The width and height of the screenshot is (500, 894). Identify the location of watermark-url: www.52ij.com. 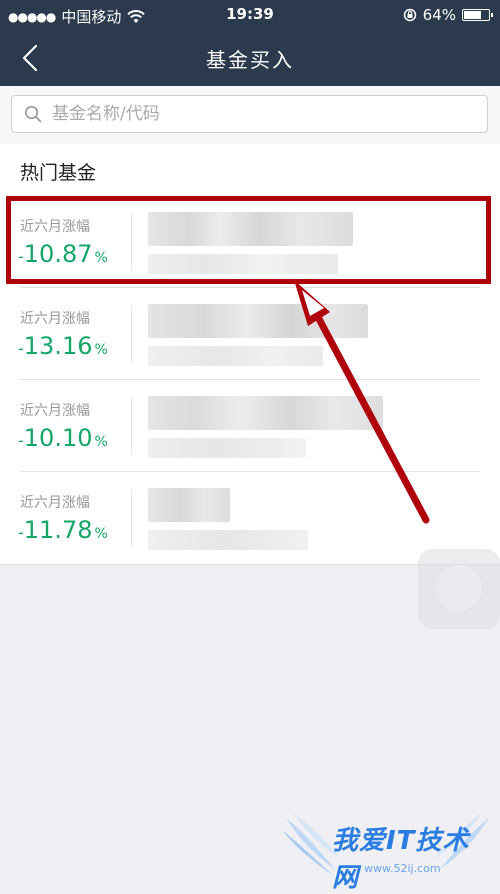
(402, 868).